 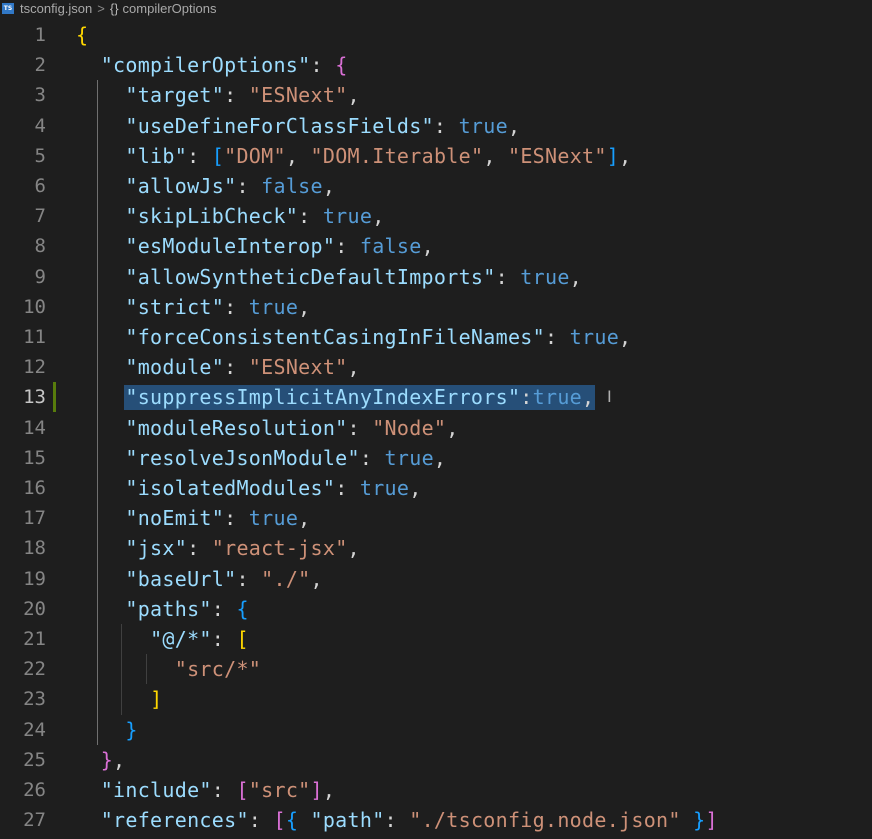 What do you see at coordinates (34, 729) in the screenshot?
I see `line-number: 24` at bounding box center [34, 729].